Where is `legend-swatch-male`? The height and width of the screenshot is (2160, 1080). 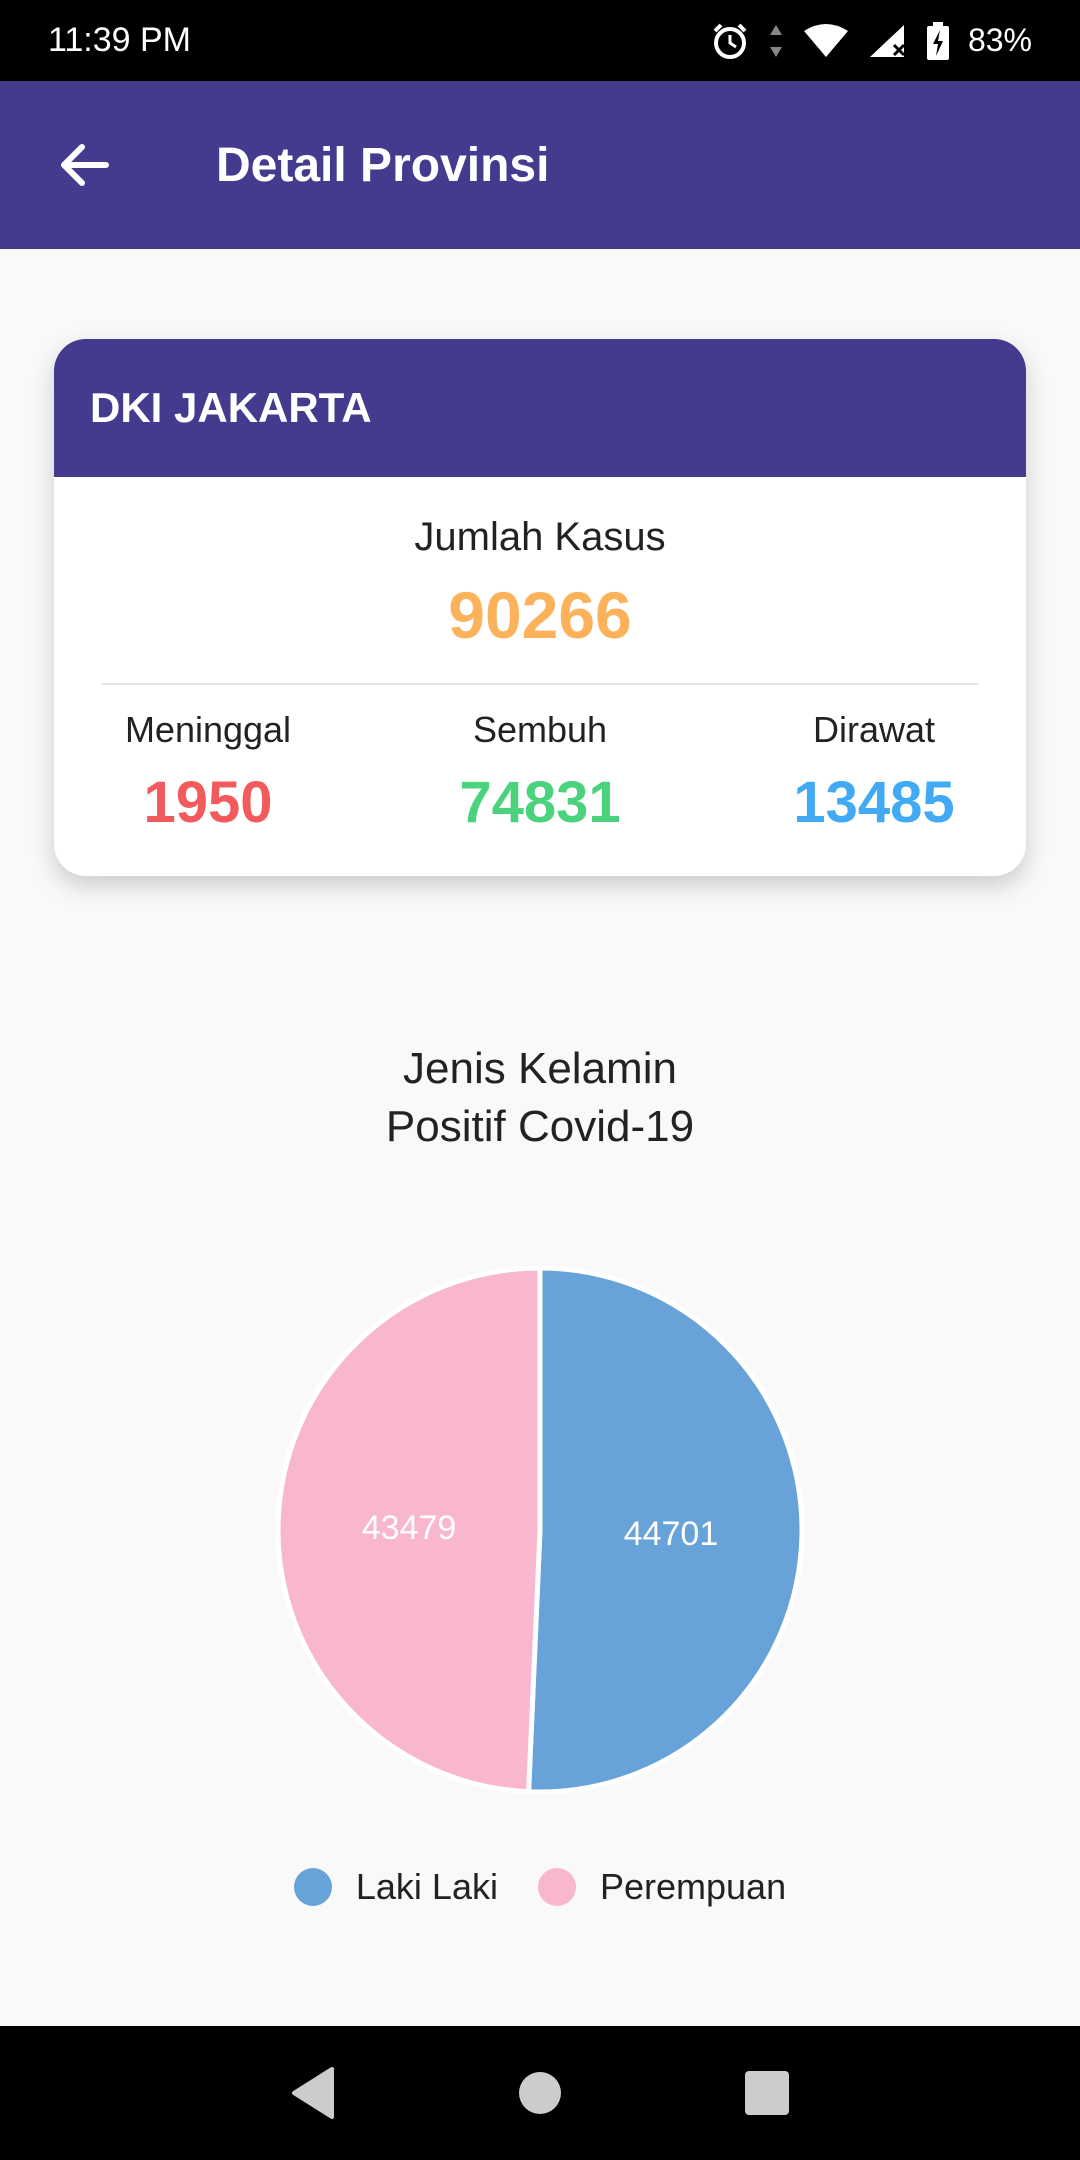
legend-swatch-male is located at coordinates (312, 1887).